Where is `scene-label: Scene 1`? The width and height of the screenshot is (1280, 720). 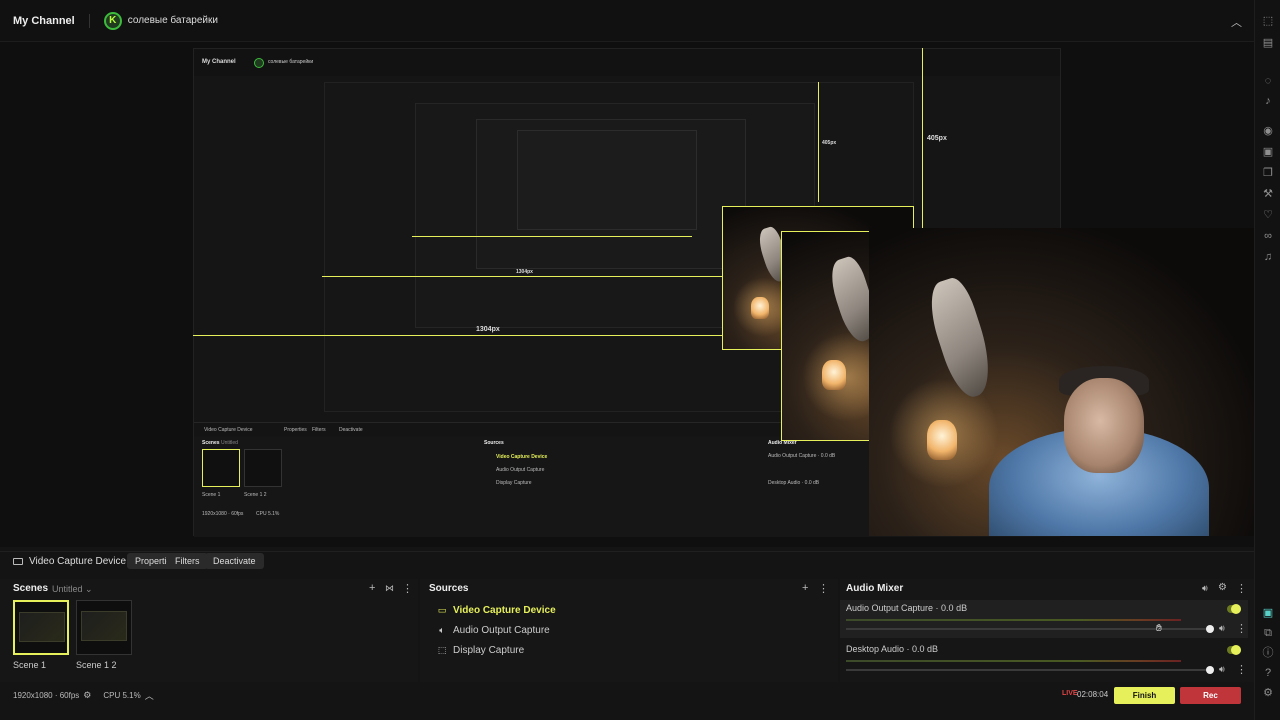
scene-label: Scene 1 is located at coordinates (29, 665).